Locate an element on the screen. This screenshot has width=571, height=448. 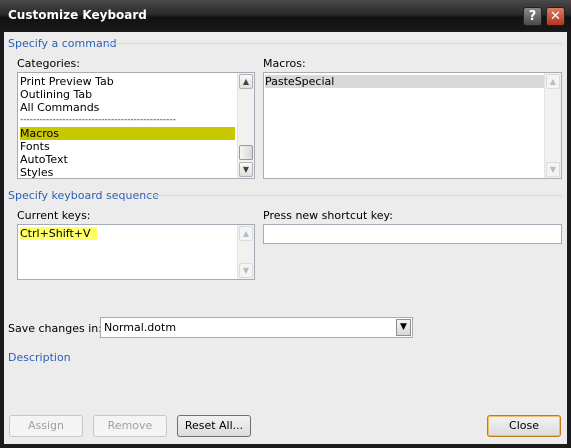
macros-listbox: PasteSpecial ▲ ▼ is located at coordinates (412, 125).